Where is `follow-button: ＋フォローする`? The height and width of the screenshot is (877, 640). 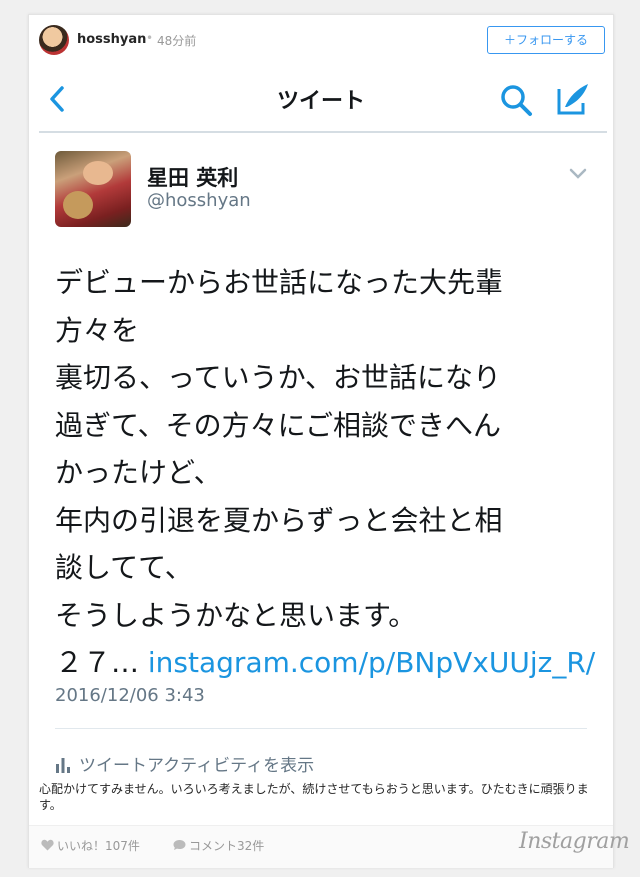
follow-button: ＋フォローする is located at coordinates (546, 40).